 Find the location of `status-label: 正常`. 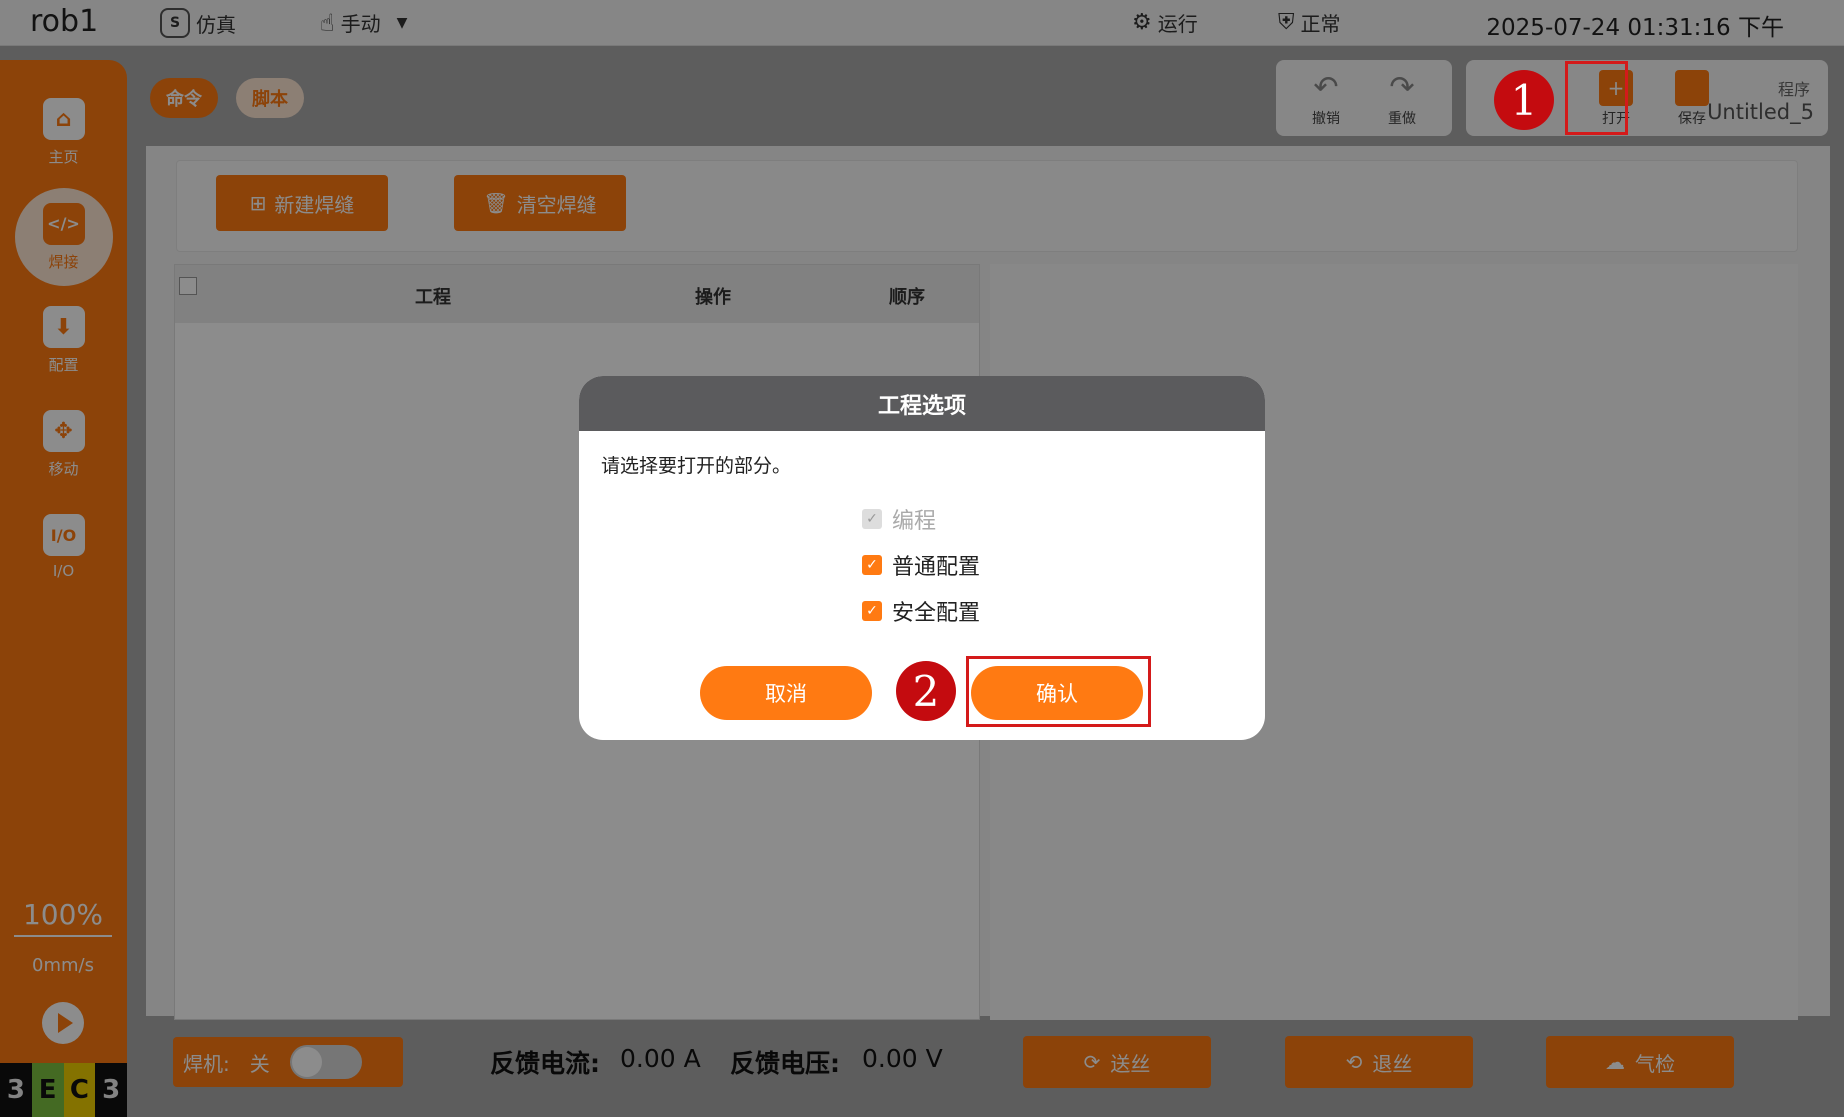

status-label: 正常 is located at coordinates (1320, 24).